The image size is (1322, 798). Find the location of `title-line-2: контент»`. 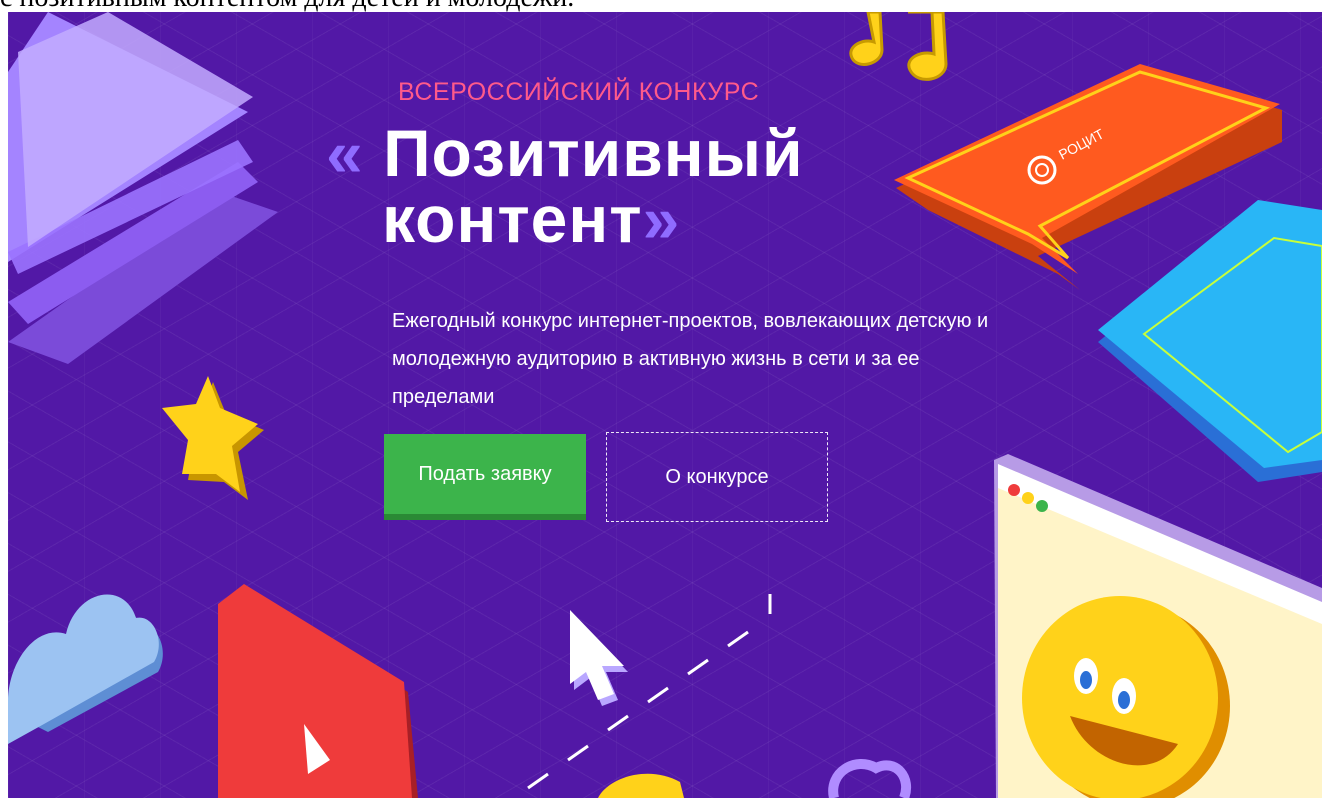

title-line-2: контент» is located at coordinates (565, 219).